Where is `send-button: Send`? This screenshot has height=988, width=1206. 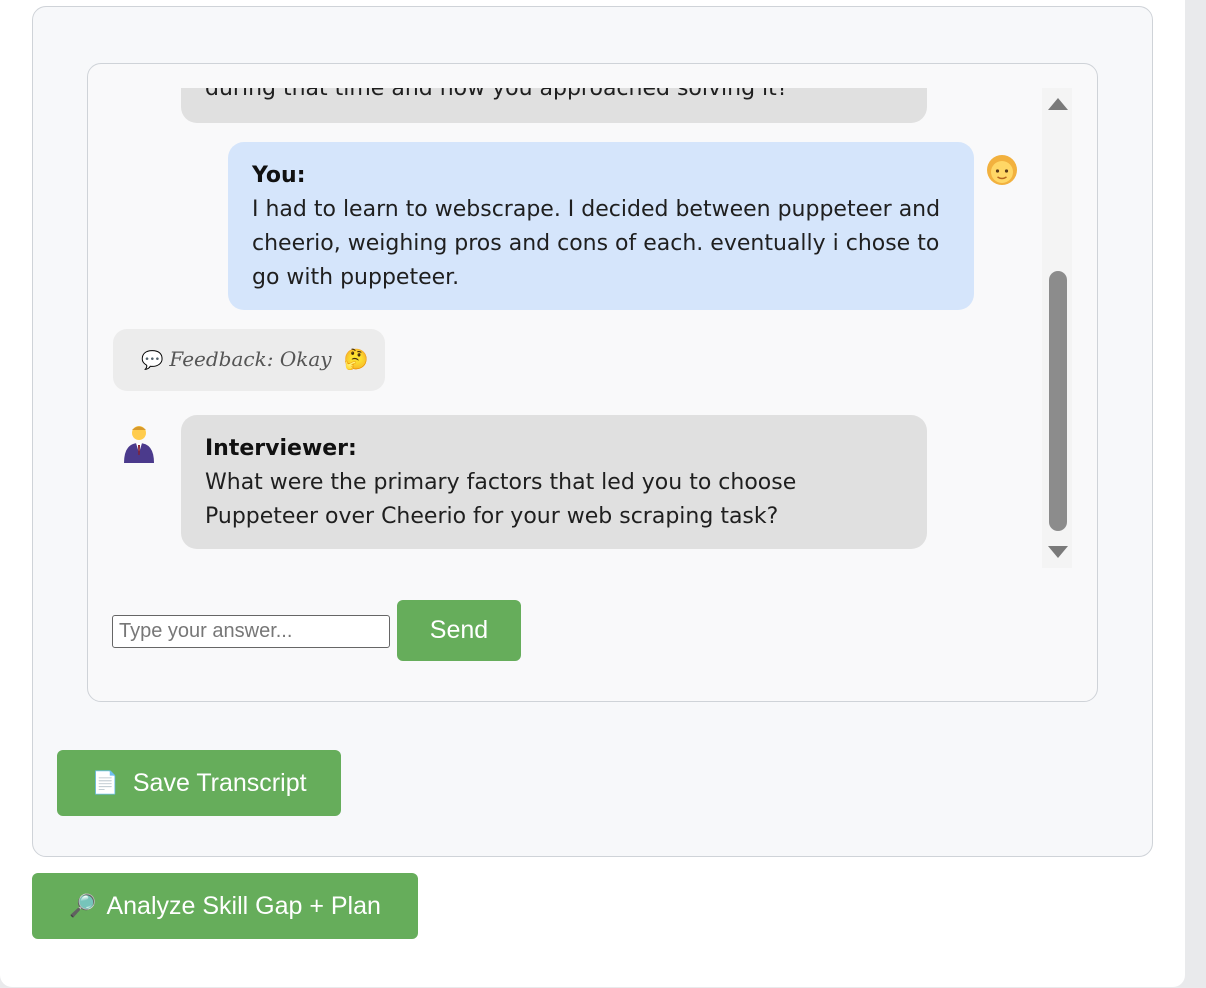
send-button: Send is located at coordinates (459, 630).